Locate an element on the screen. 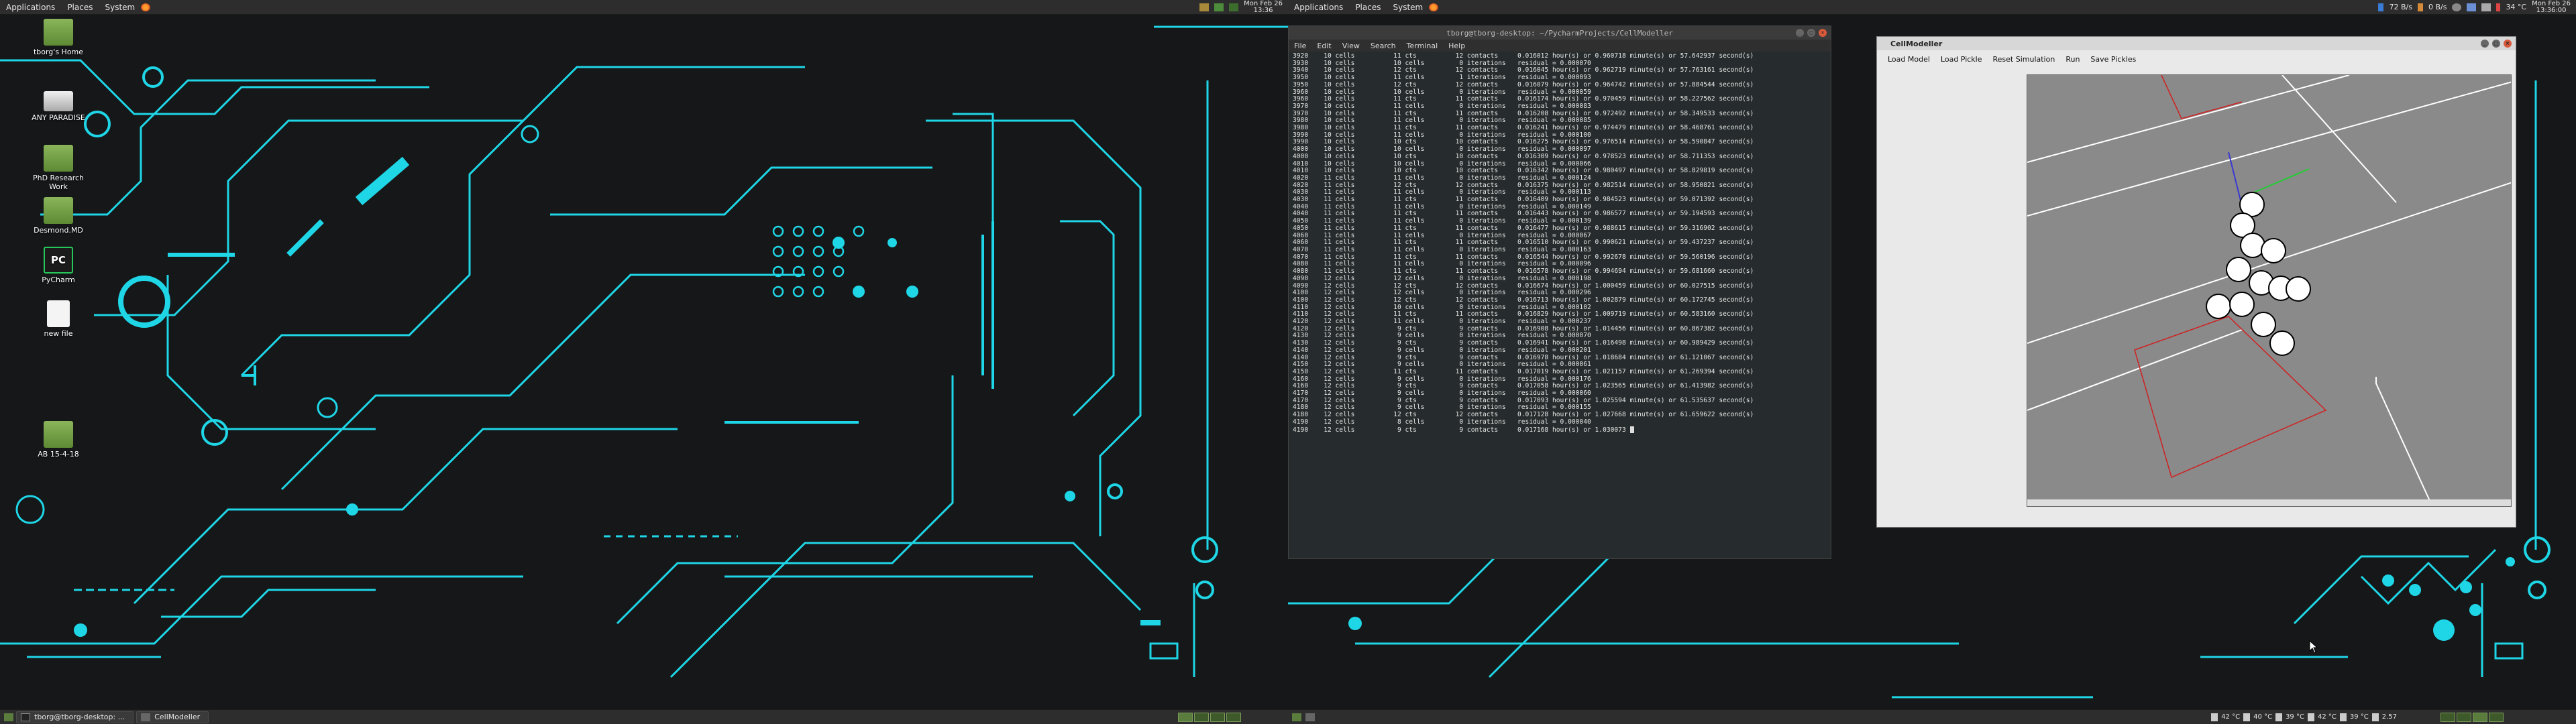 The width and height of the screenshot is (2576, 724). cellmodeller-titlebar: CellModeller _ □ × is located at coordinates (2196, 43).